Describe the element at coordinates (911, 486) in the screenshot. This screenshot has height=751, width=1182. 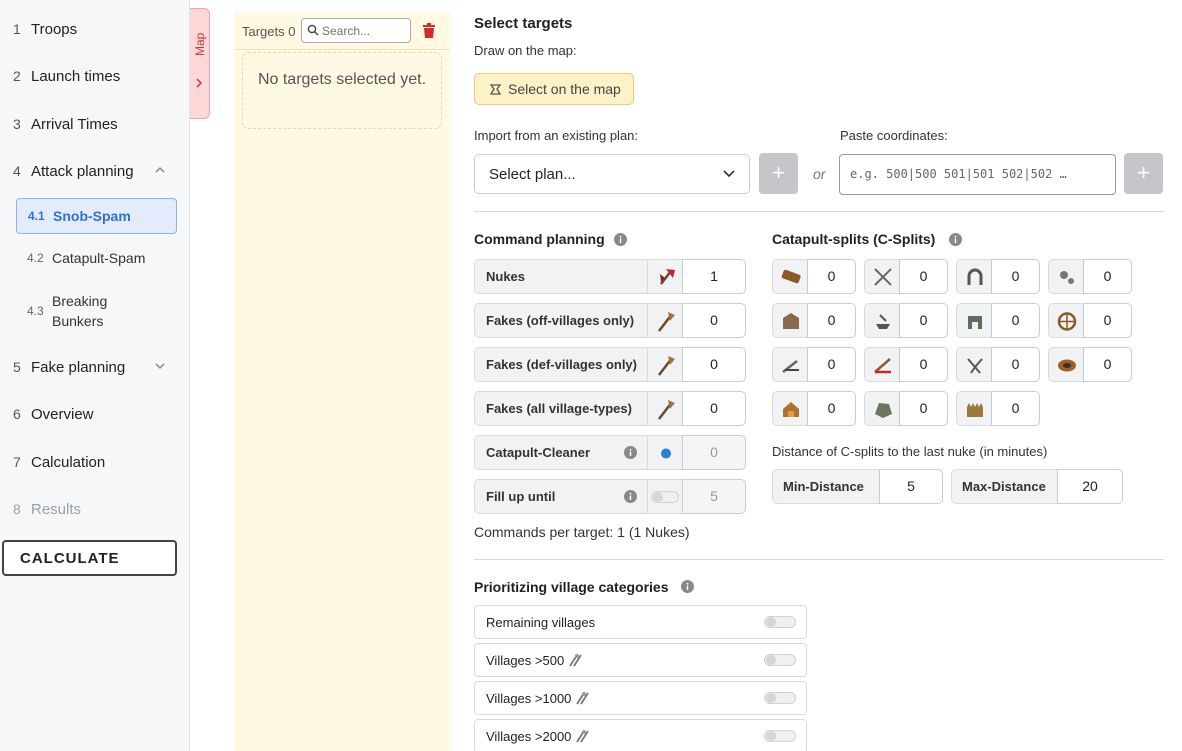
I see `min-distance-input: 5` at that location.